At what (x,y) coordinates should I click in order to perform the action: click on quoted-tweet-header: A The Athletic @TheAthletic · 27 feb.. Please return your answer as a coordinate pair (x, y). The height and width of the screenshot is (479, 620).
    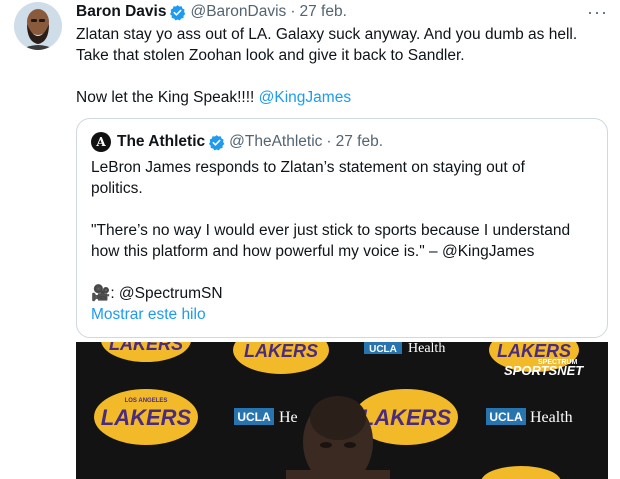
    Looking at the image, I should click on (237, 142).